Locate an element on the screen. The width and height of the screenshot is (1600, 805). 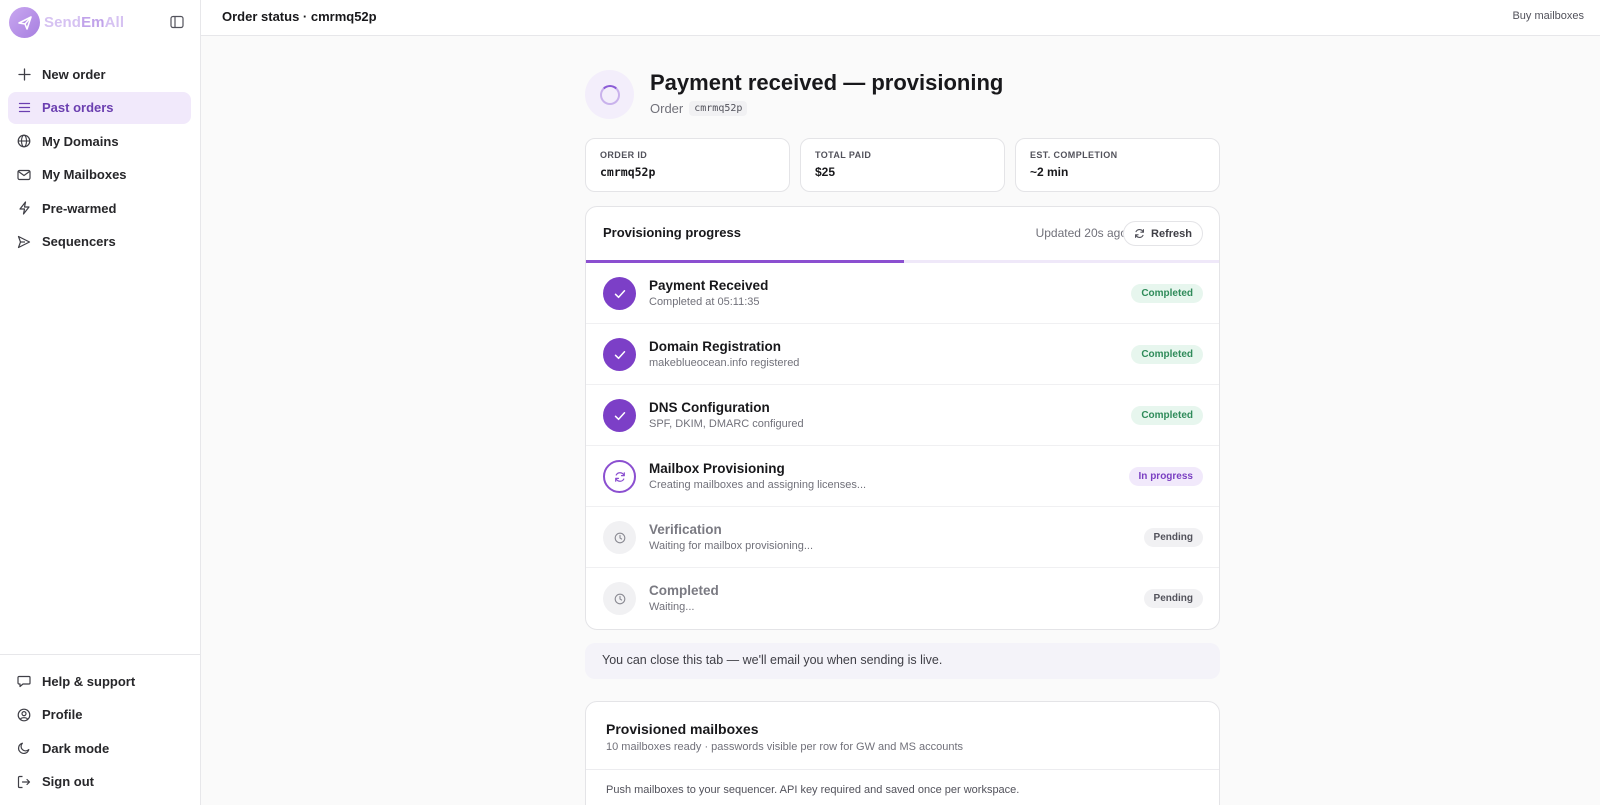
stat-value: cmrmq52p is located at coordinates (628, 172).